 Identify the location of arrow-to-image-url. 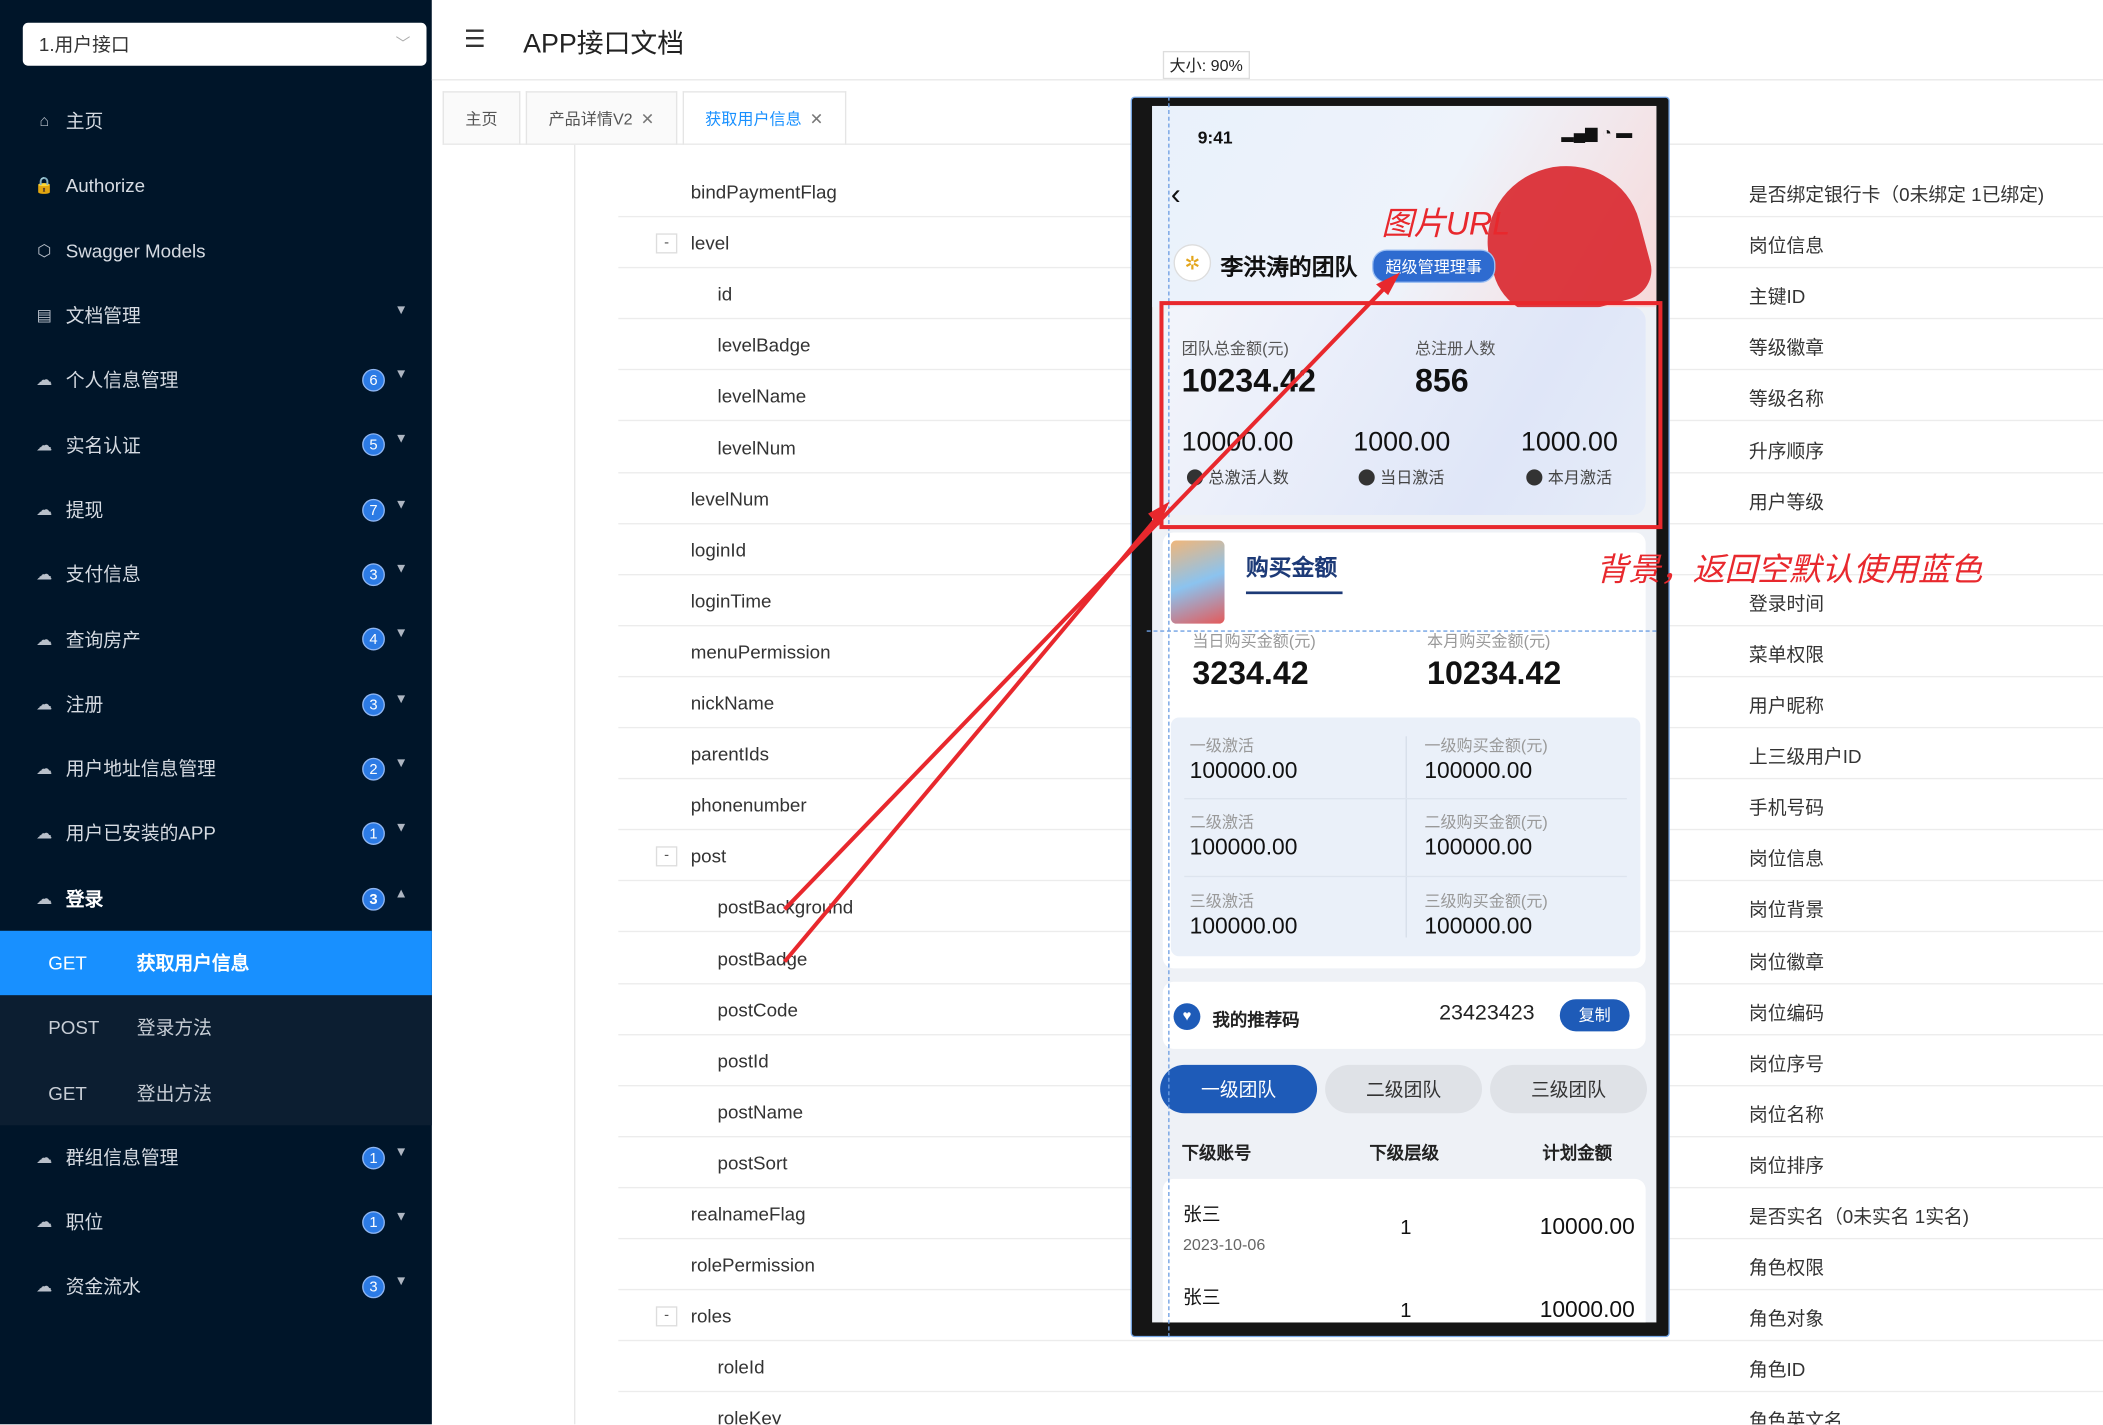
(1086, 596).